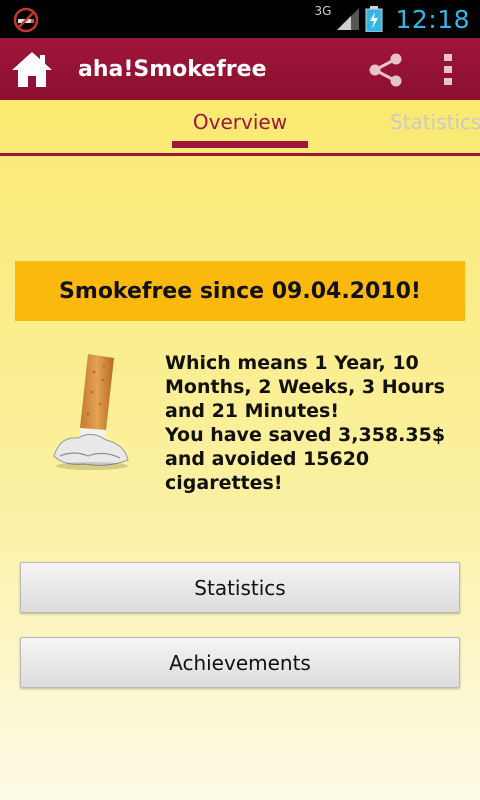  What do you see at coordinates (26, 20) in the screenshot?
I see `no-smoking-icon` at bounding box center [26, 20].